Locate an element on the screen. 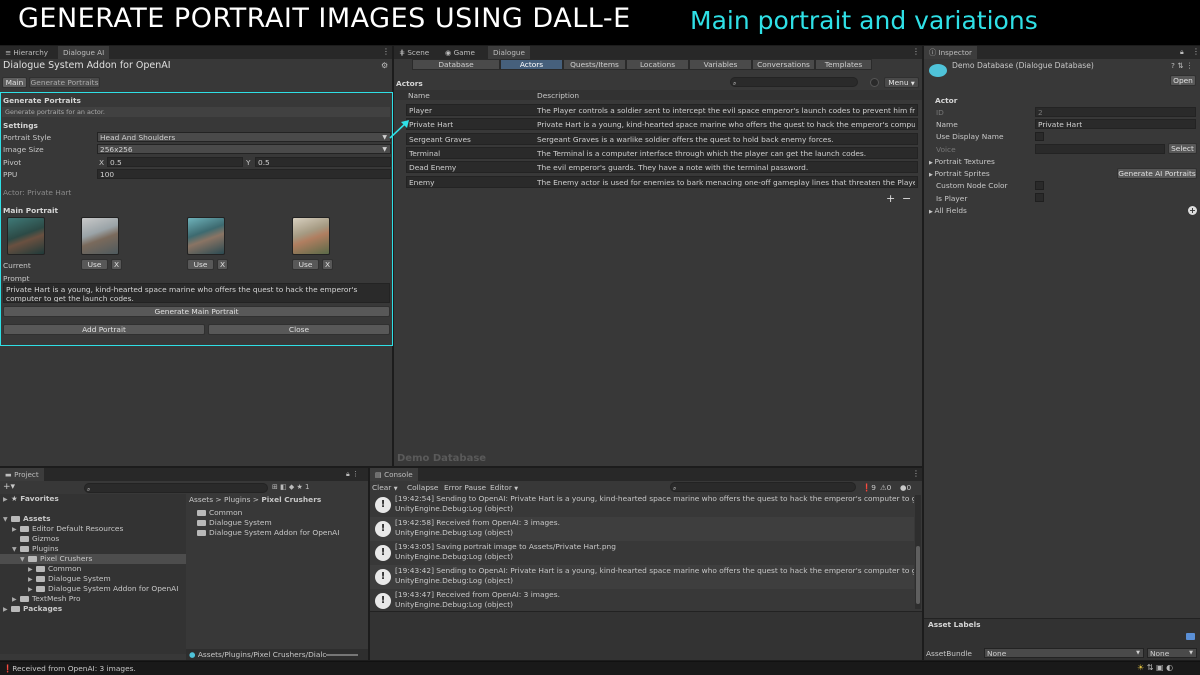 The image size is (1200, 675). file-item: Dialogue System is located at coordinates (234, 523).